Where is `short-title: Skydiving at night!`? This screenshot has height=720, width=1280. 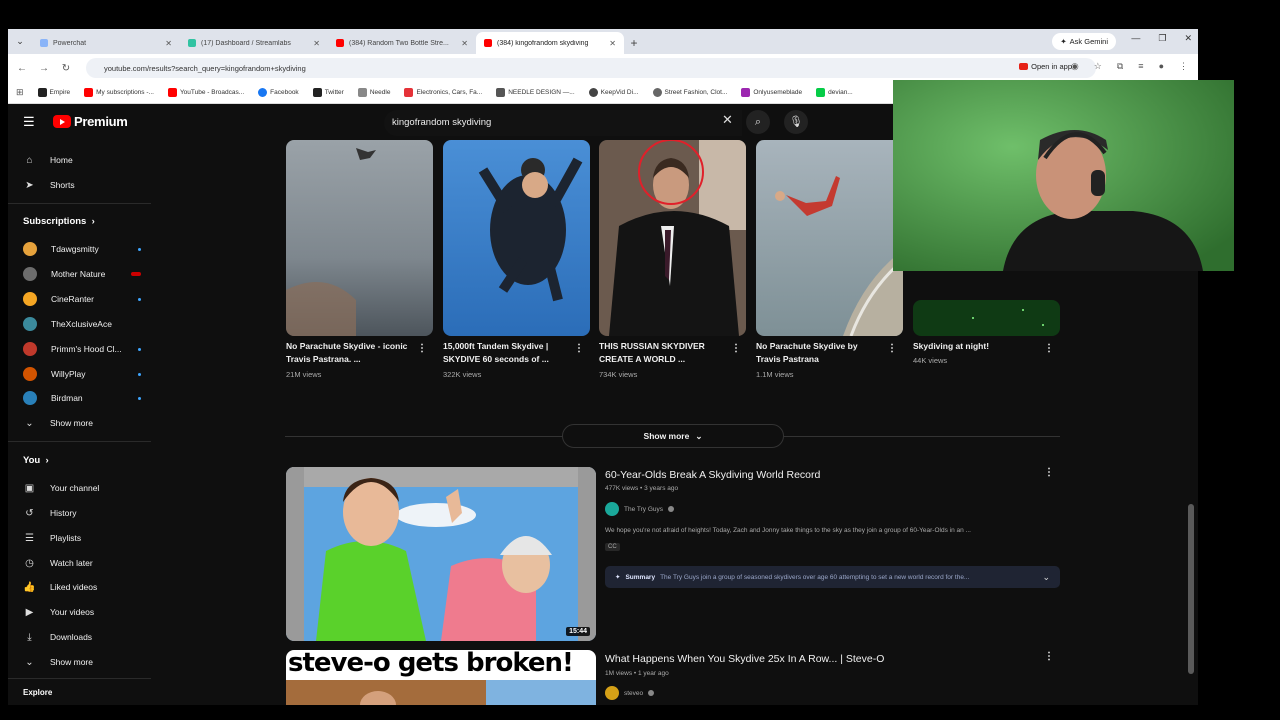
short-title: Skydiving at night! is located at coordinates (975, 346).